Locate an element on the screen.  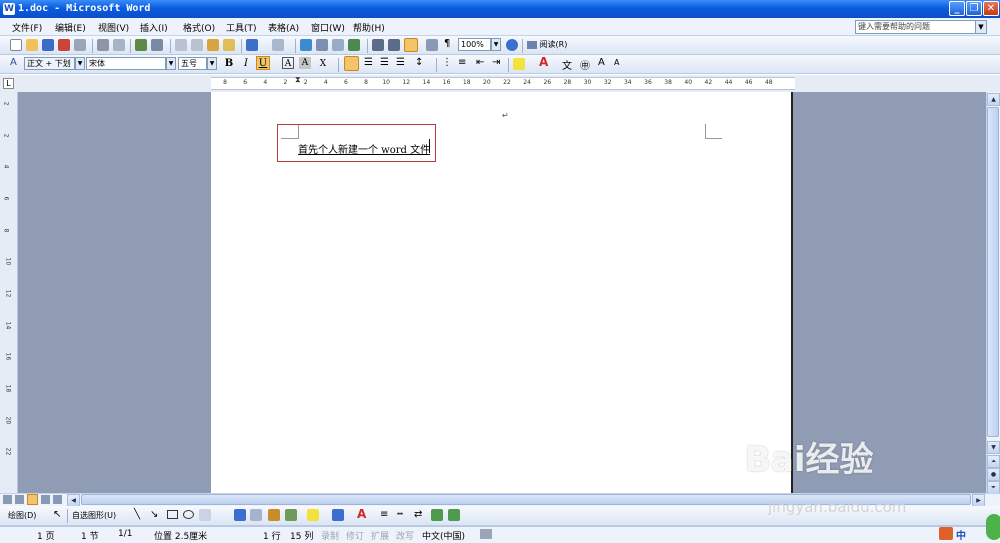
paste-icon is located at coordinates (213, 45).